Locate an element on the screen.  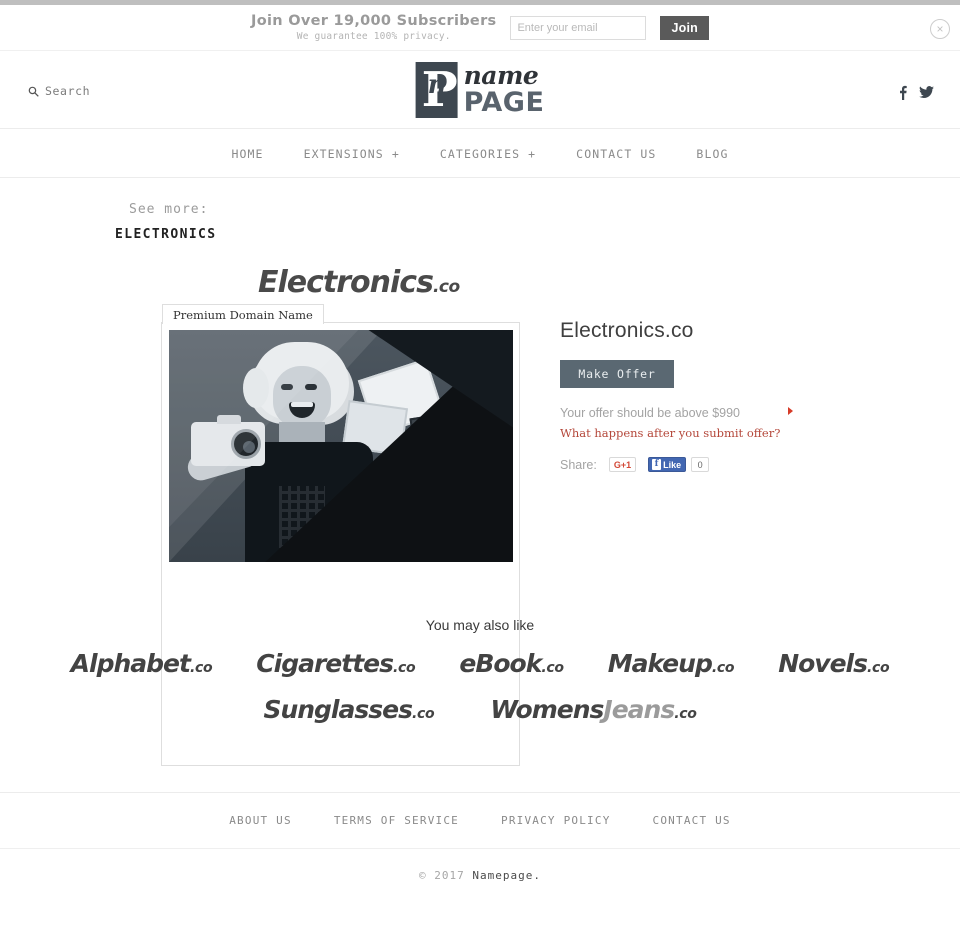
subscribe-subline: We guarantee 100% privacy. is located at coordinates (373, 36).